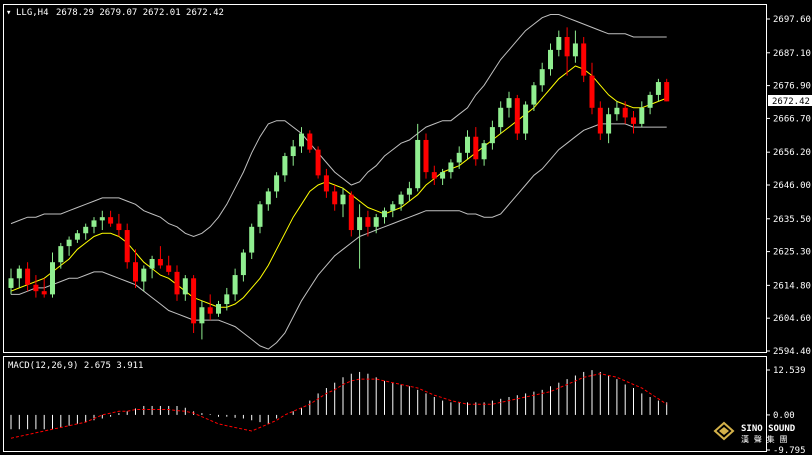  What do you see at coordinates (75, 366) in the screenshot?
I see `macd-header: MACD(12,26,9) 2.675 3.911` at bounding box center [75, 366].